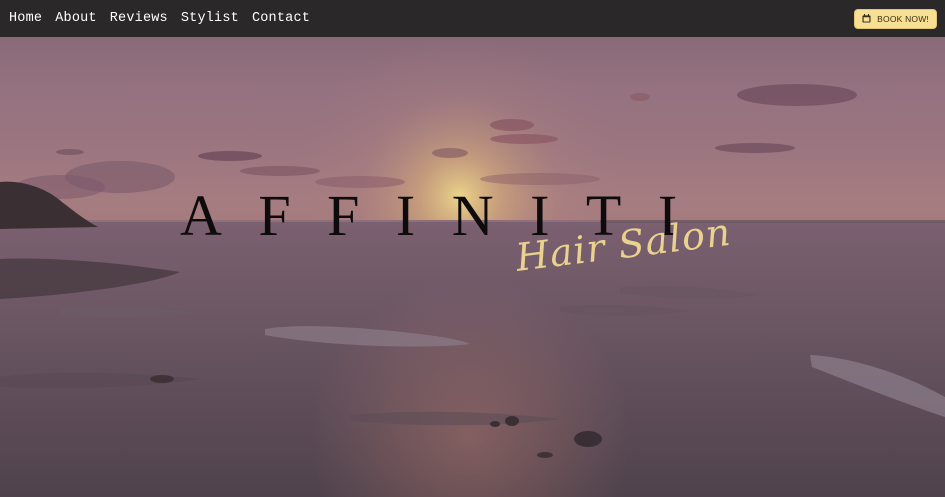 The image size is (945, 497). What do you see at coordinates (281, 18) in the screenshot?
I see `nav-link-contact: Contact` at bounding box center [281, 18].